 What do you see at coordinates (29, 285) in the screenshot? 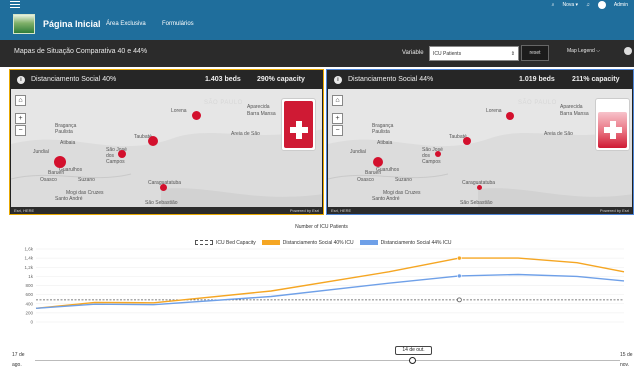
I see `y-tick-label: 800` at bounding box center [29, 285].